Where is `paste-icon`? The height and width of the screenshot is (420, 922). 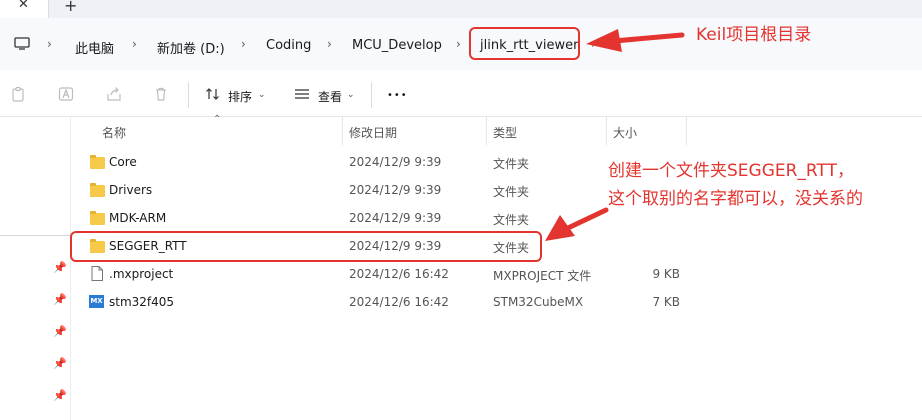
paste-icon is located at coordinates (18, 94).